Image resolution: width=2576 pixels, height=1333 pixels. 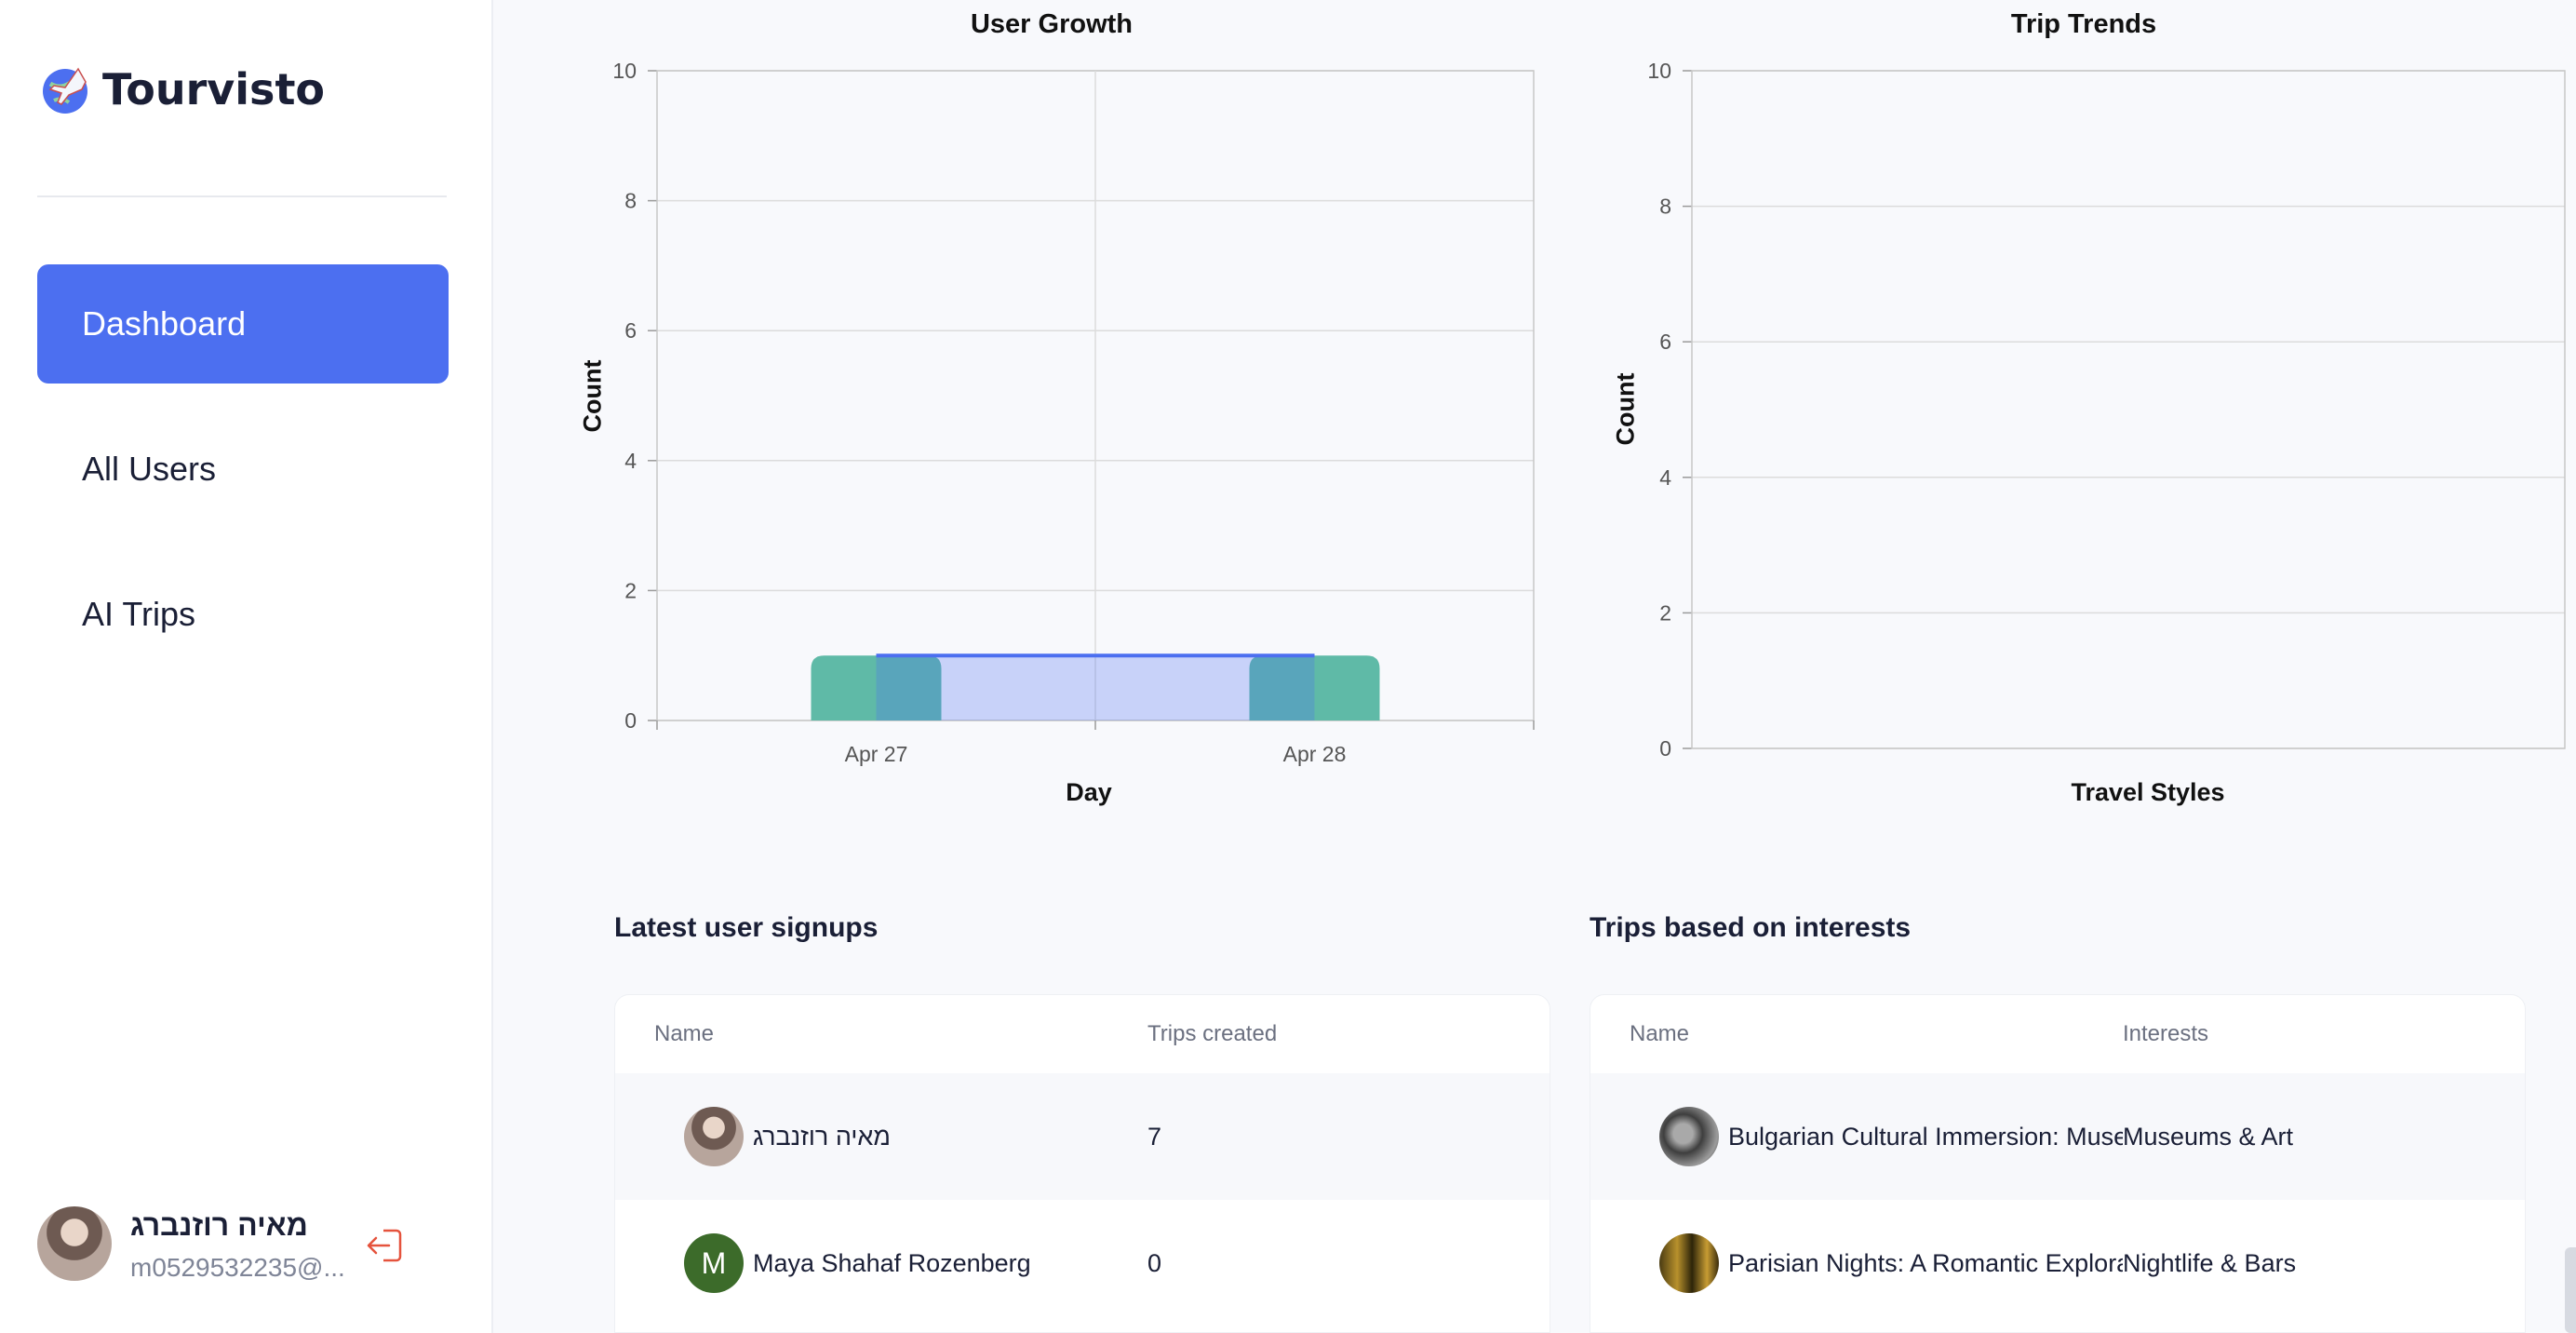 I want to click on area-fill, so click(x=1095, y=688).